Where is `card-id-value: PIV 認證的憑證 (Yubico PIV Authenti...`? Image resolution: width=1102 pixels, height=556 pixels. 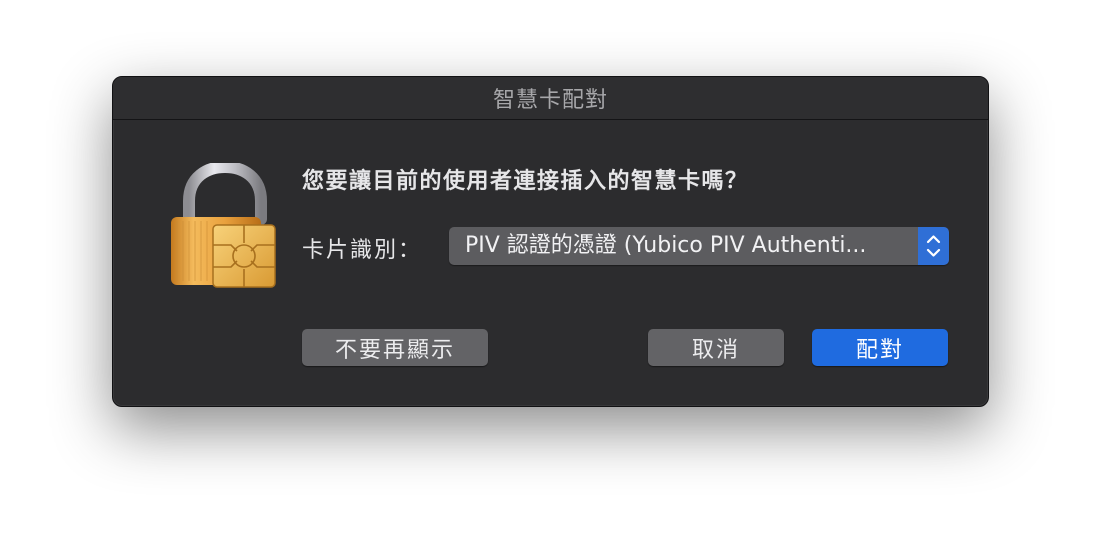 card-id-value: PIV 認證的憑證 (Yubico PIV Authenti... is located at coordinates (666, 245).